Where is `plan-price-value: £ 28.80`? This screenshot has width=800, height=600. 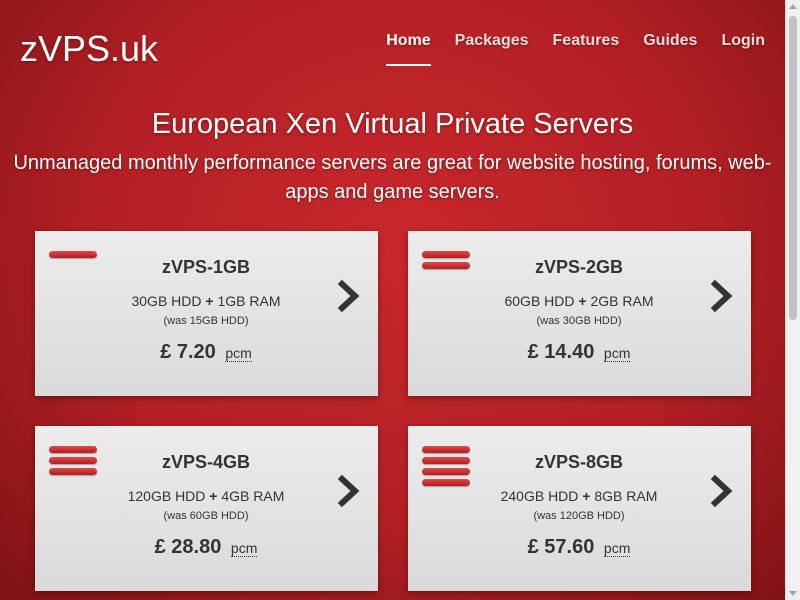
plan-price-value: £ 28.80 is located at coordinates (188, 547).